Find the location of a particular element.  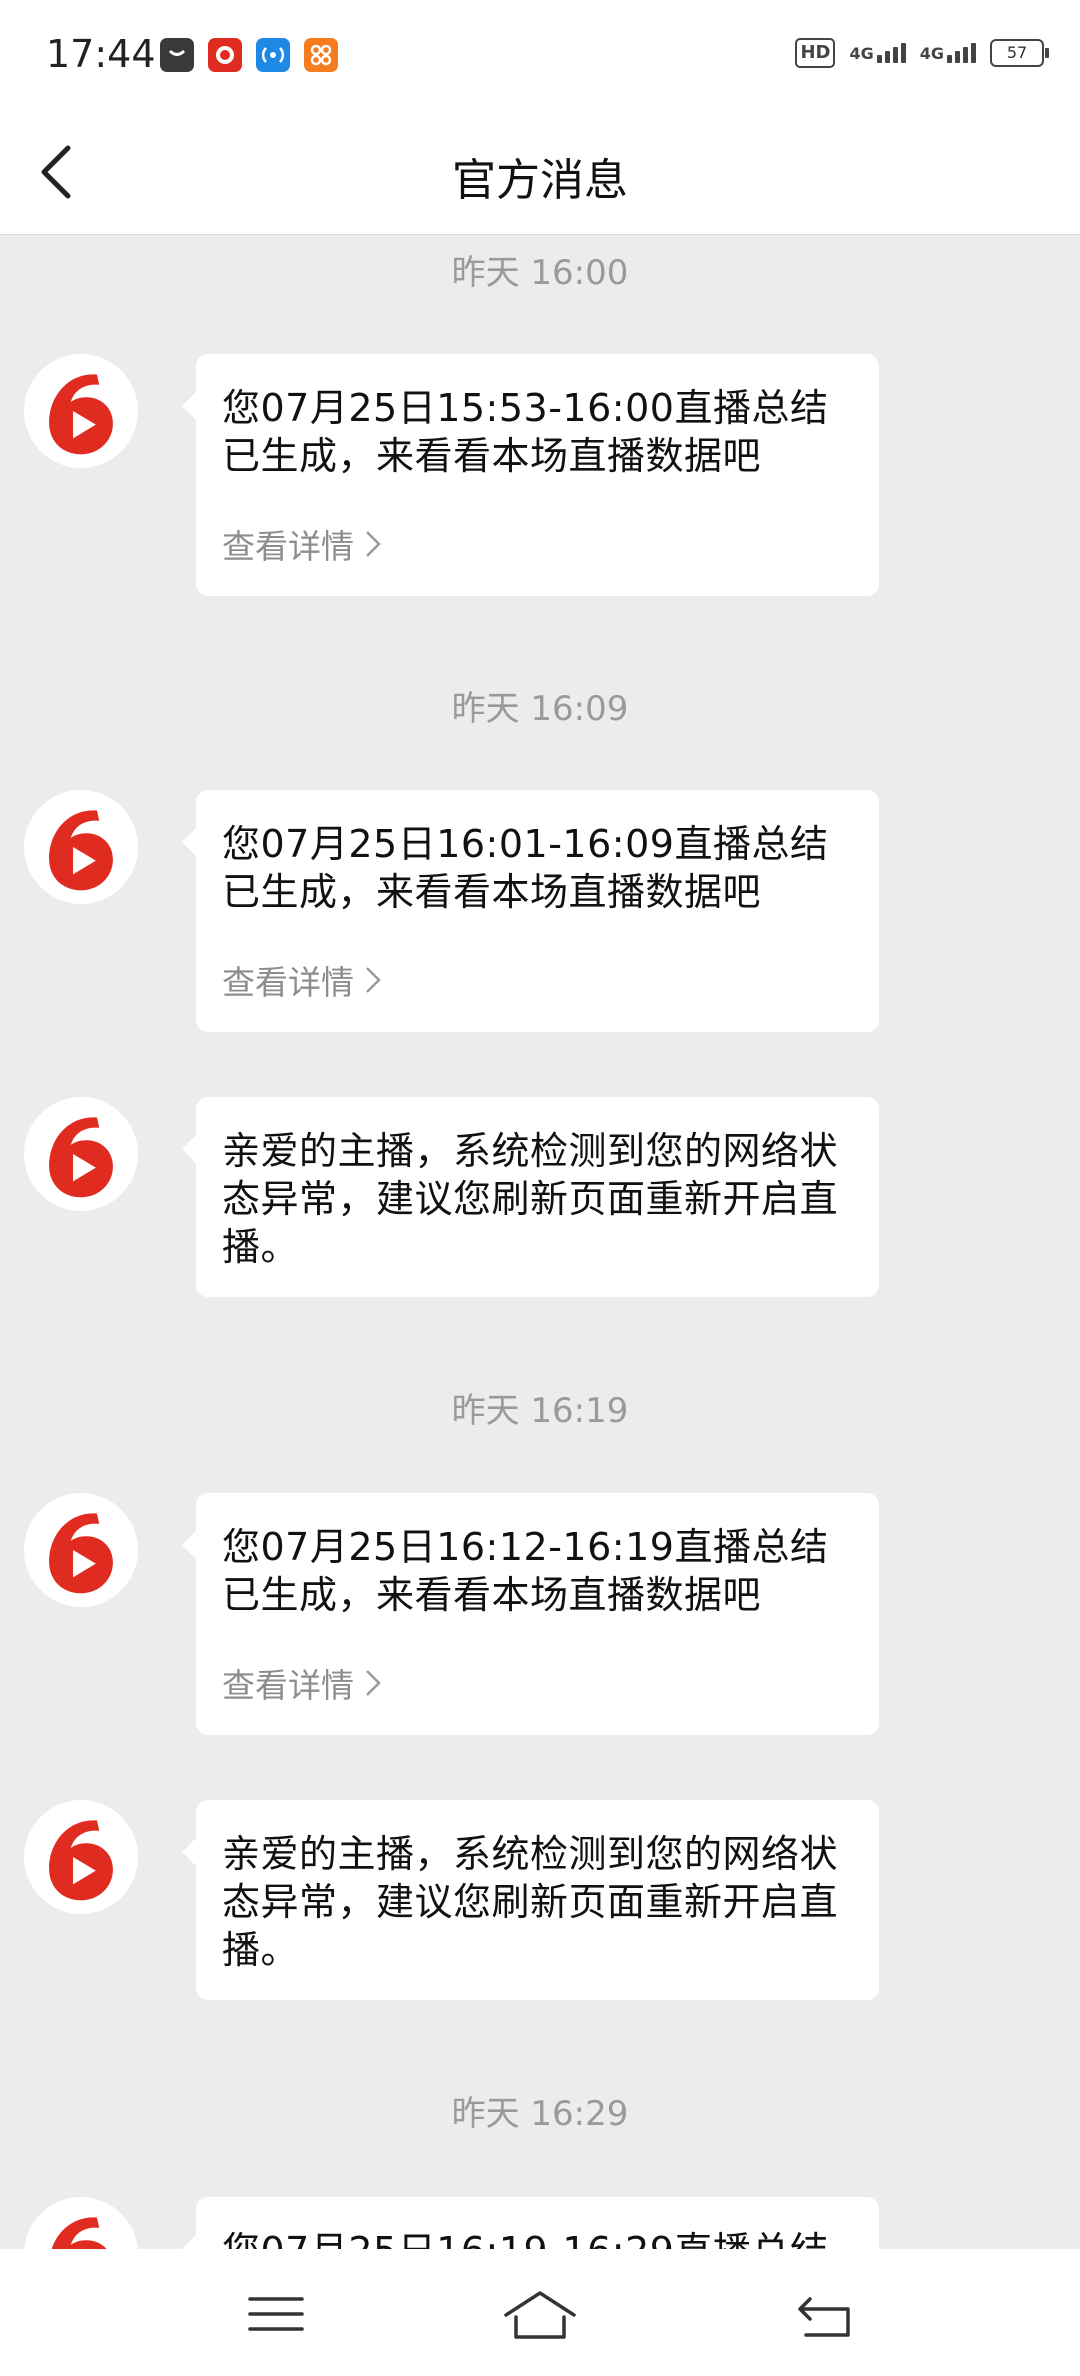

message-time: 昨天 16:00 is located at coordinates (540, 273).